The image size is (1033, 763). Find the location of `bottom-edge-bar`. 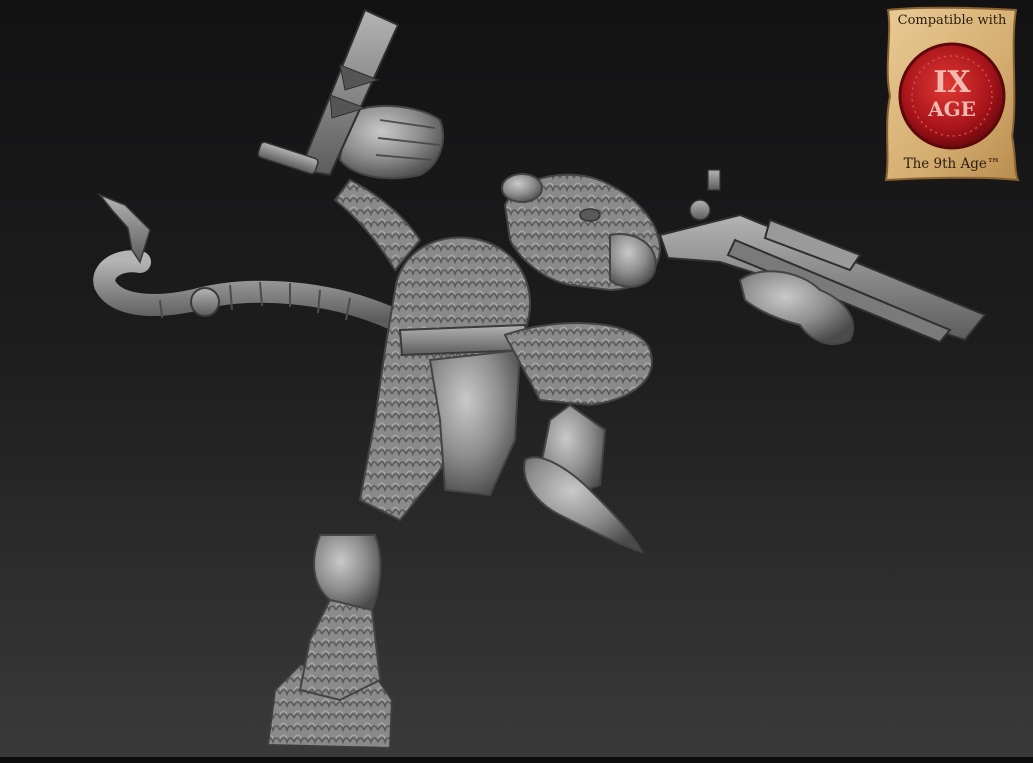

bottom-edge-bar is located at coordinates (516, 760).